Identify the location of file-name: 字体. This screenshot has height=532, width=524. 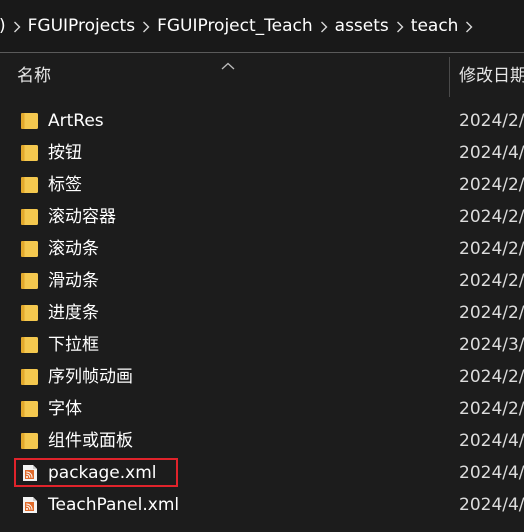
(65, 409).